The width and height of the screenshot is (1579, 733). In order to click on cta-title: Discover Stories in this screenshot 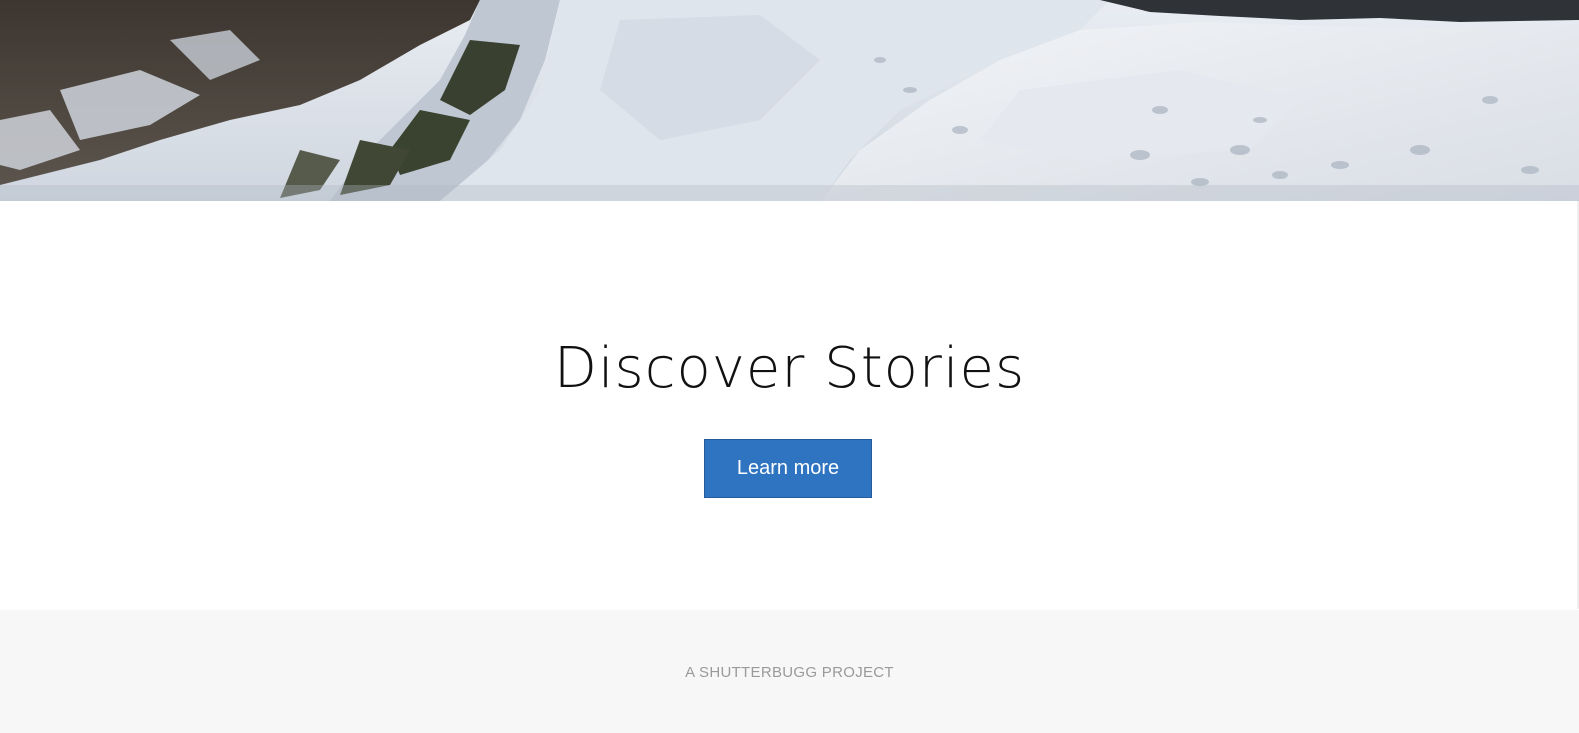, I will do `click(789, 368)`.